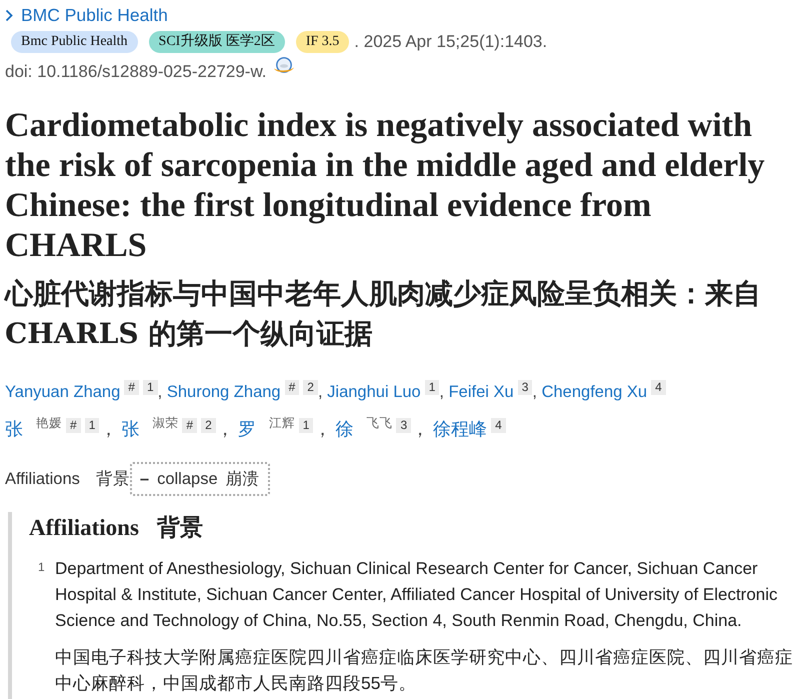 Image resolution: width=802 pixels, height=699 pixels. I want to click on given-name-text: 艳媛, so click(49, 423).